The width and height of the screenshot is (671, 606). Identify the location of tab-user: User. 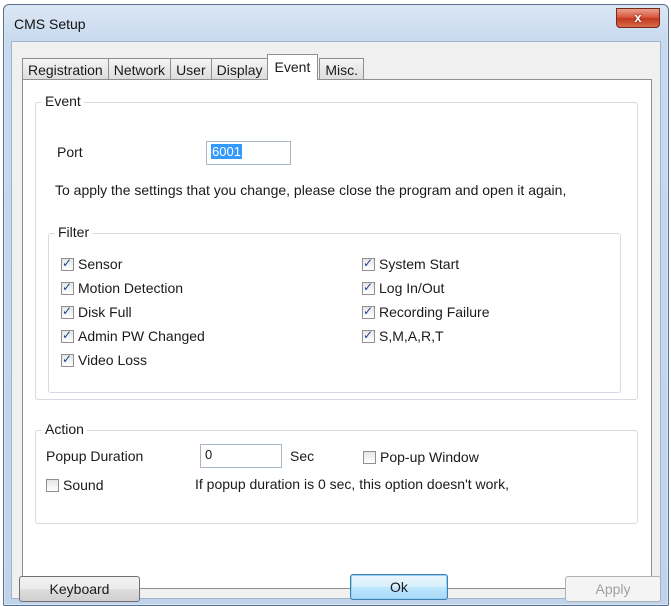
(191, 69).